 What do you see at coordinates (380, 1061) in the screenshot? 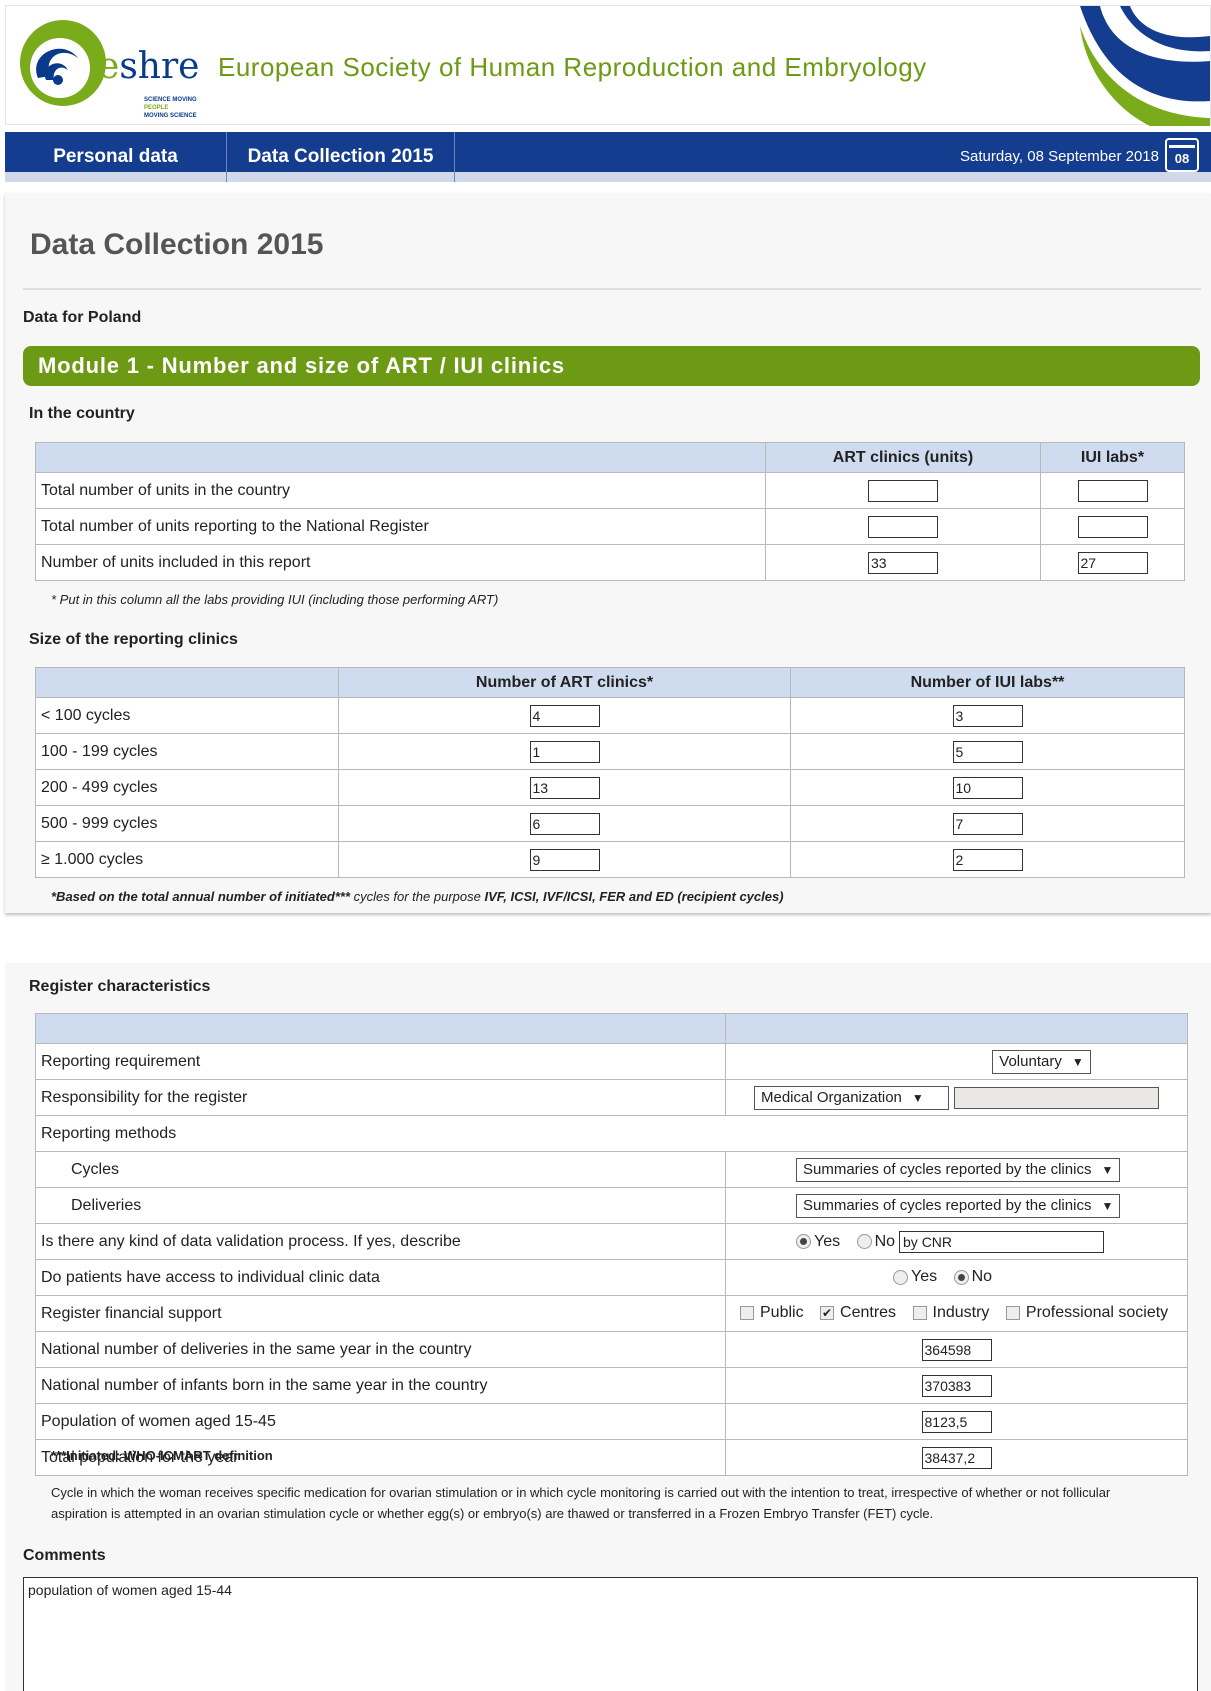
I see `row-label: Reporting requirement` at bounding box center [380, 1061].